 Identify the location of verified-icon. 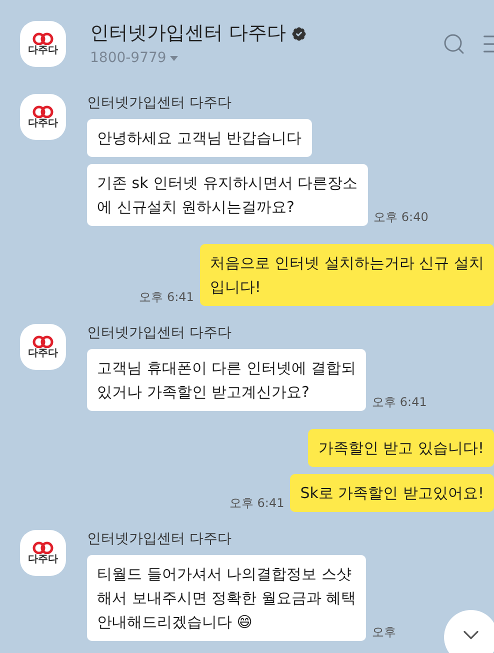
(299, 33).